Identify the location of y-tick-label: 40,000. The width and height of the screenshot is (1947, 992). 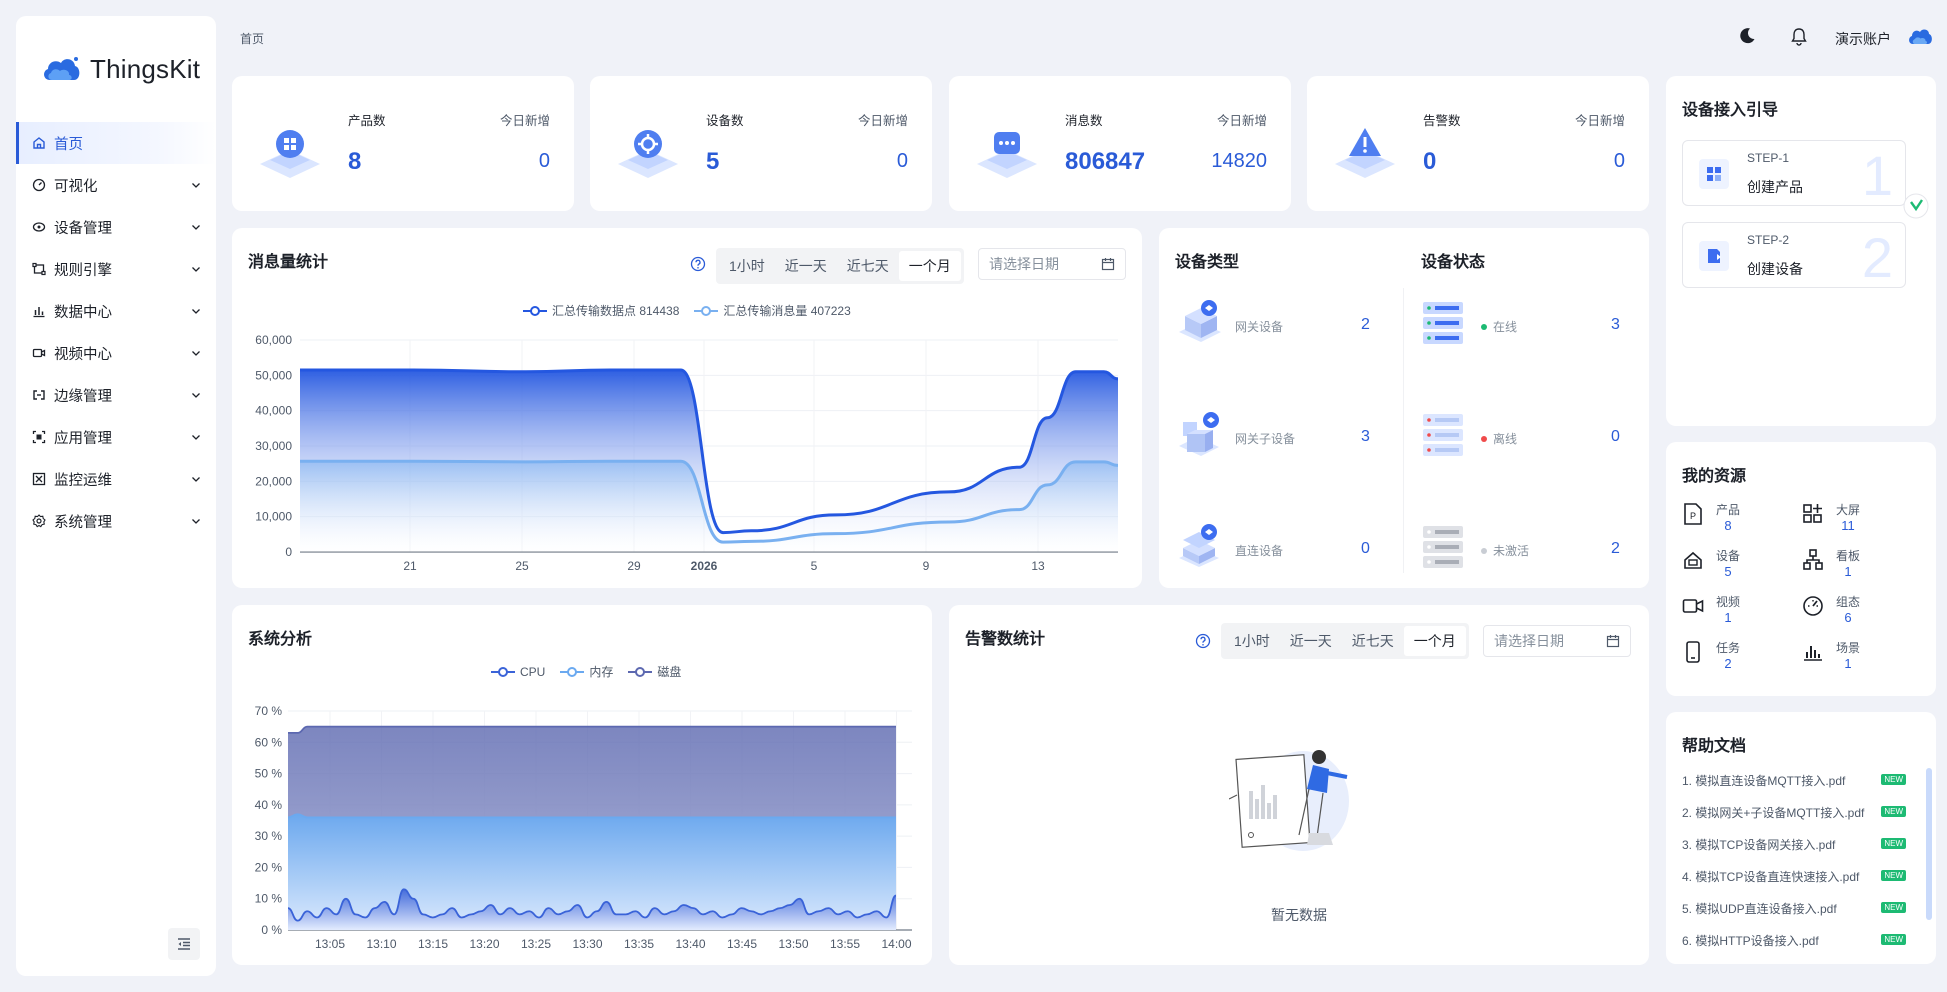
(273, 411).